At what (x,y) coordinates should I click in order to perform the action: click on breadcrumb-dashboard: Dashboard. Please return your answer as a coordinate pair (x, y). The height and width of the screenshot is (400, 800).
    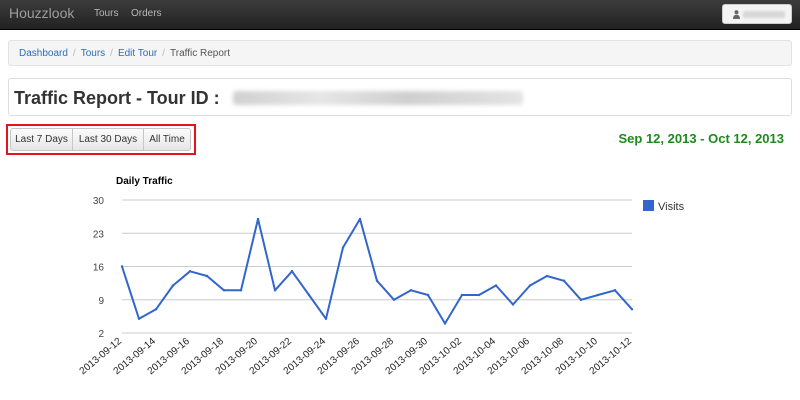
    Looking at the image, I should click on (43, 53).